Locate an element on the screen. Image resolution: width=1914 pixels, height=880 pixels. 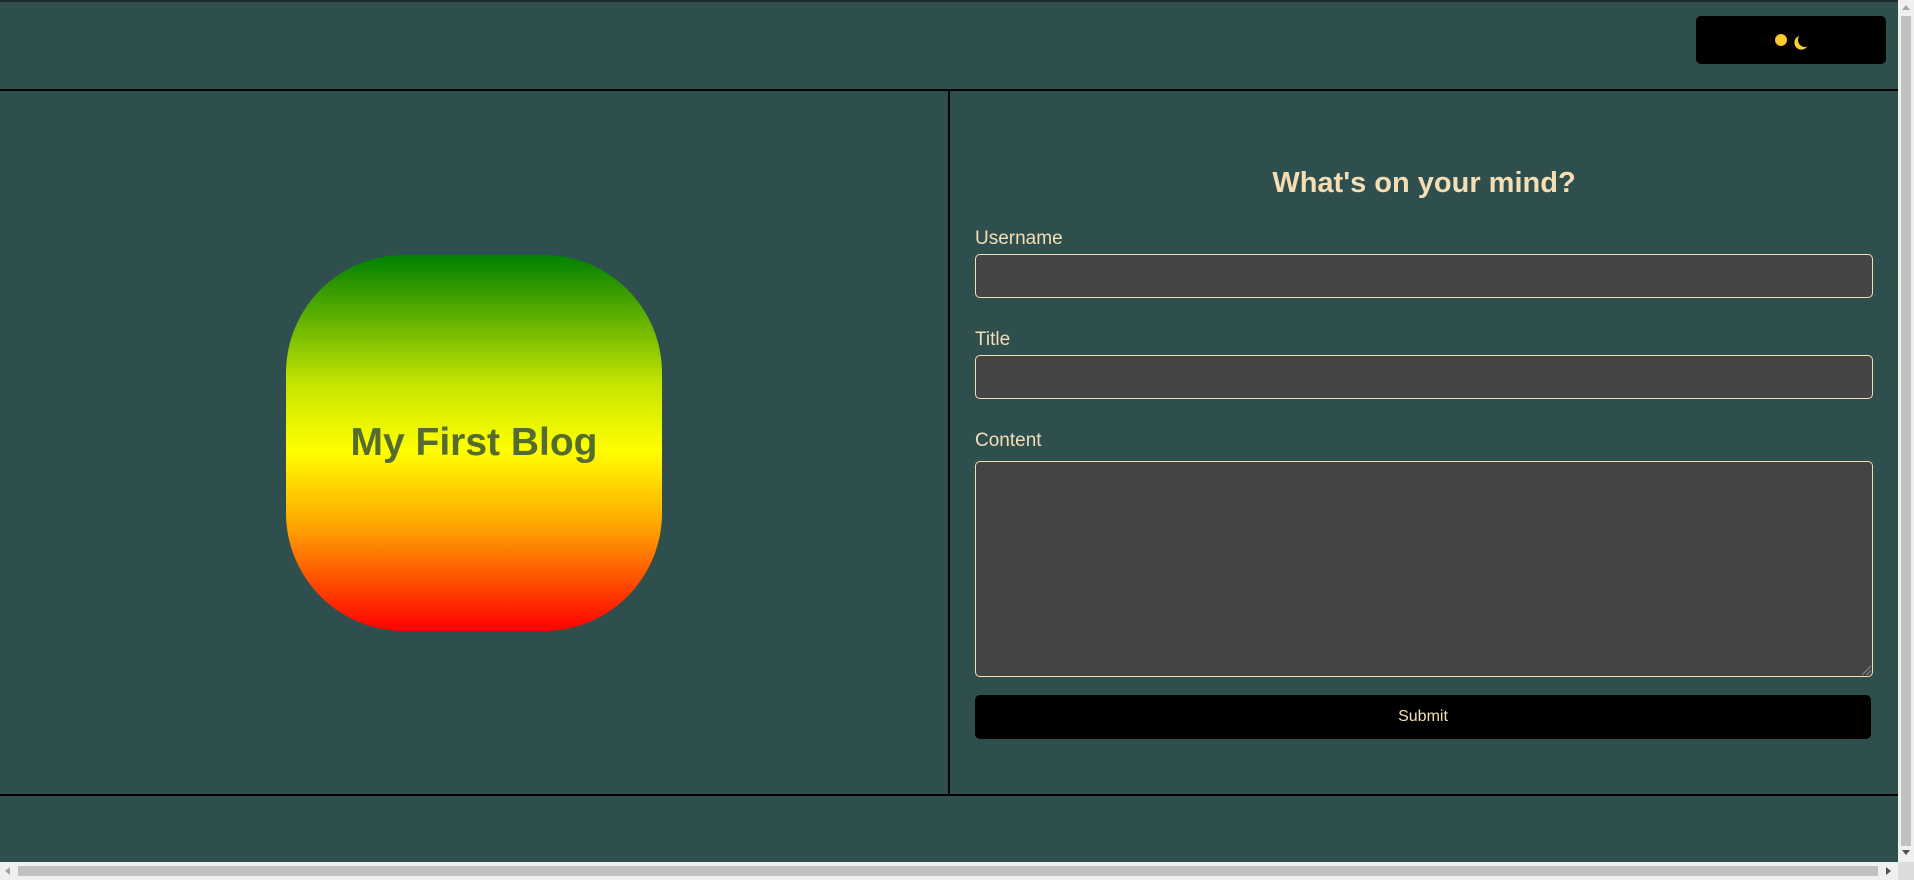
blog-logo: My First Blog is located at coordinates (474, 443).